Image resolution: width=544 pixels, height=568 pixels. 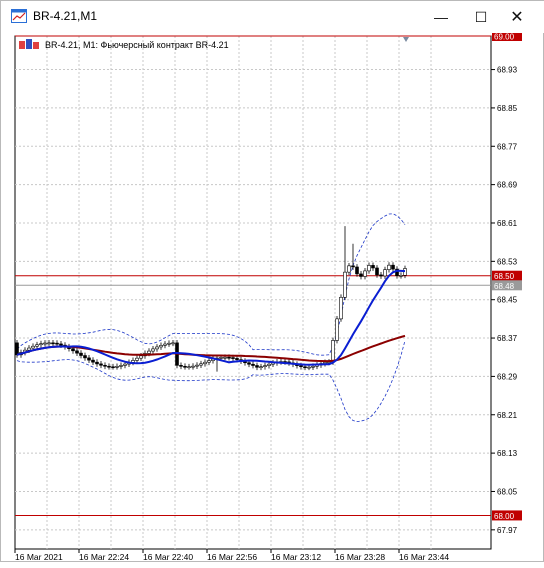 I want to click on chart-header: BR-4.21, M1: Фьючерсный контракт BR-4.21, so click(x=124, y=44).